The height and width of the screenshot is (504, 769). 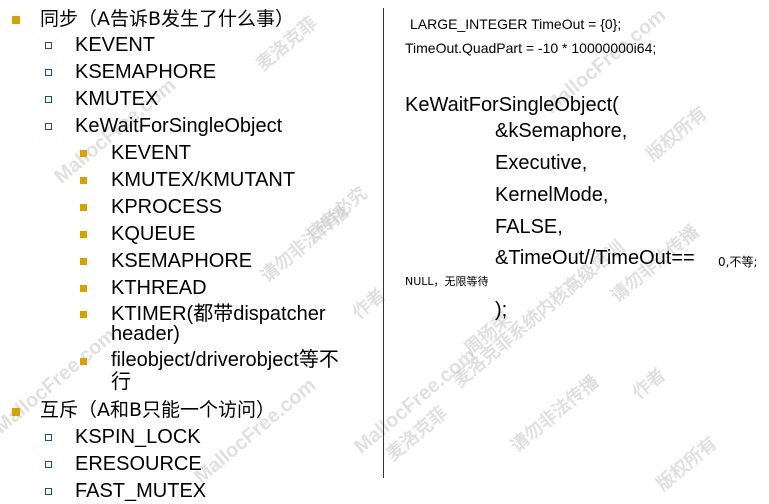 What do you see at coordinates (167, 19) in the screenshot?
I see `sync-heading: 同步（A告诉B发生了什么事）` at bounding box center [167, 19].